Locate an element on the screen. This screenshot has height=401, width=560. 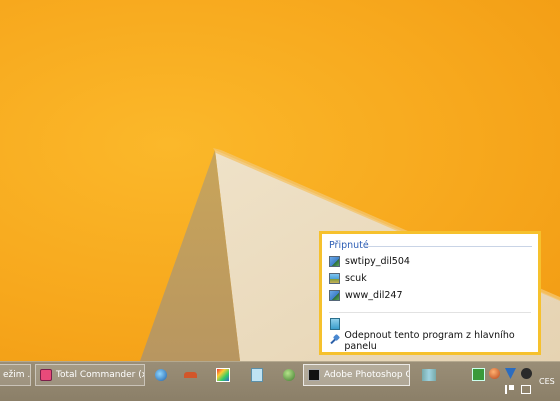
photoshop-icon is located at coordinates (314, 375).